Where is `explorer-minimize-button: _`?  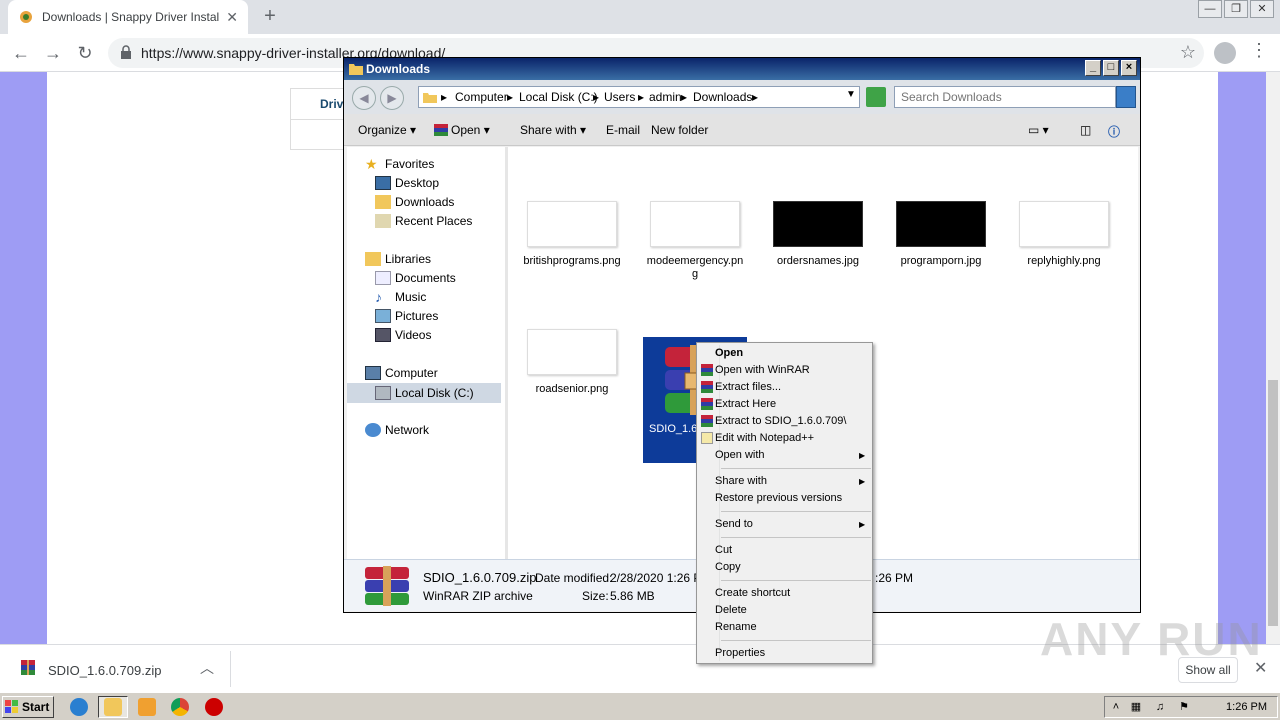
explorer-minimize-button: _ is located at coordinates (1093, 68).